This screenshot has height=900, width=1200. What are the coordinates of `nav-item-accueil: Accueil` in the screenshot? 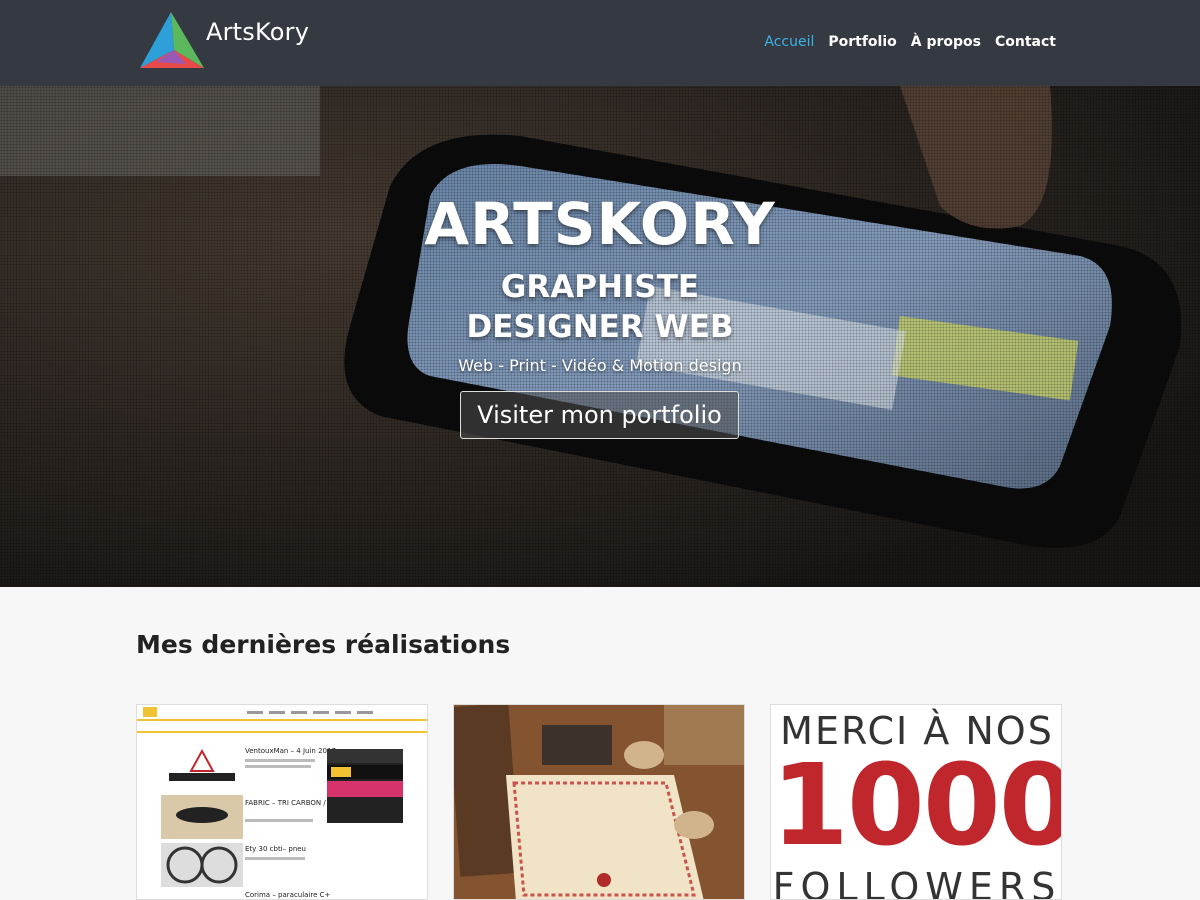 It's located at (789, 42).